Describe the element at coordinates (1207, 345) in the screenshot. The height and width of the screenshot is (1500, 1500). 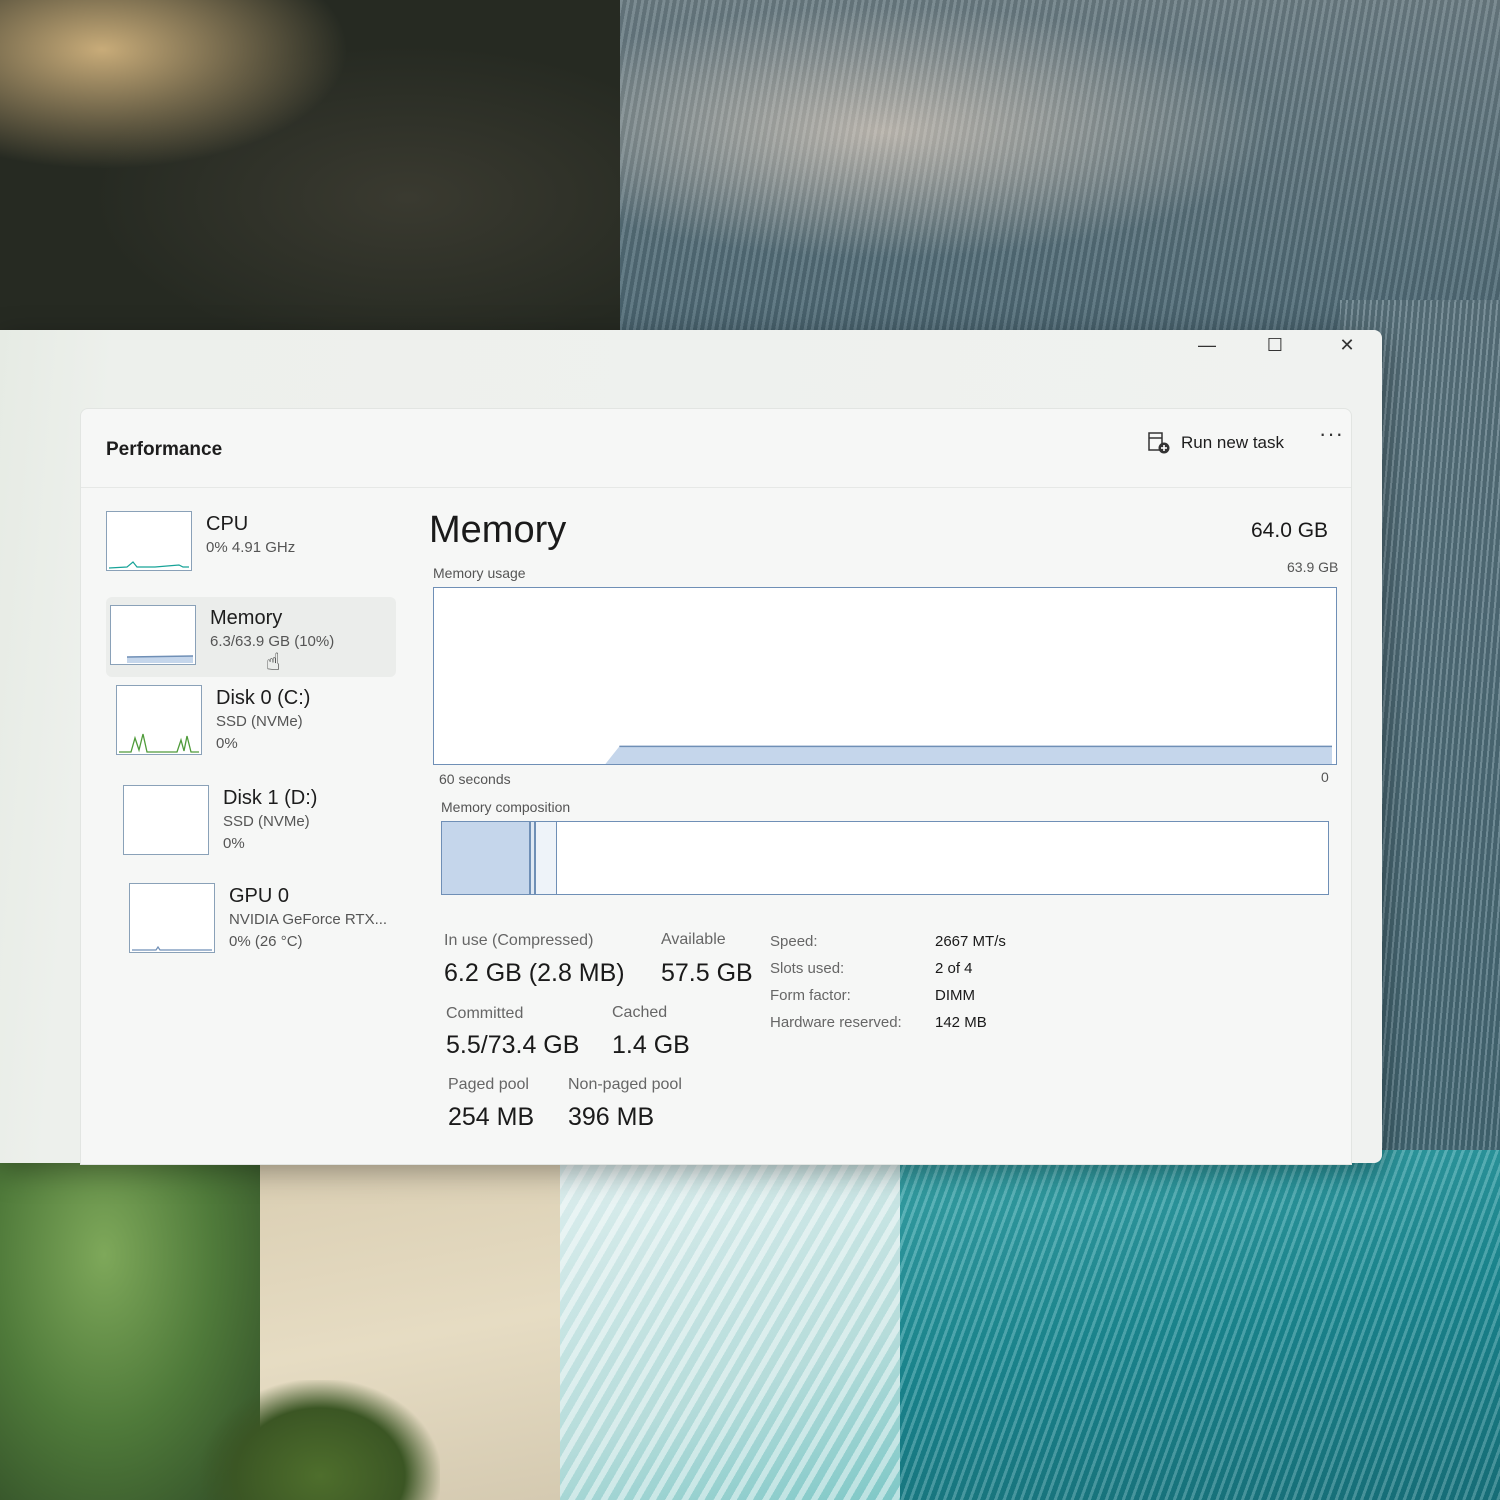
I see `minimize-button: —` at that location.